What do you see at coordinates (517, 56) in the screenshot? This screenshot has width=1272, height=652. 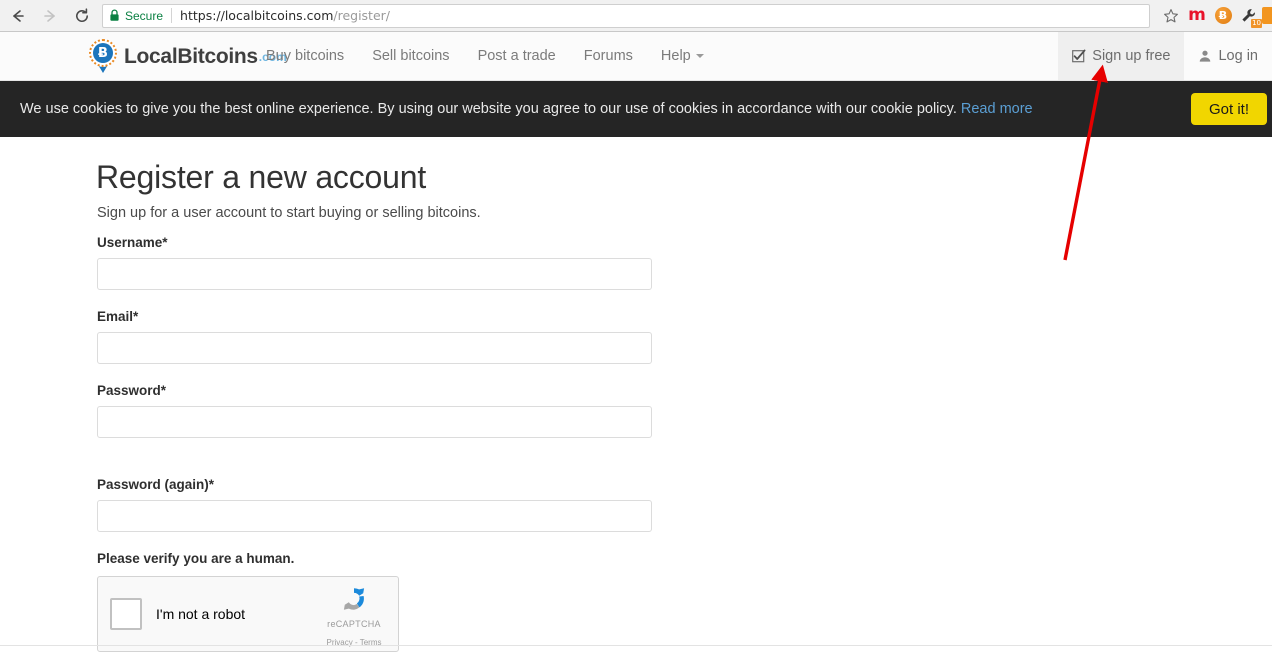 I see `nav-post-a-trade: Post a trade` at bounding box center [517, 56].